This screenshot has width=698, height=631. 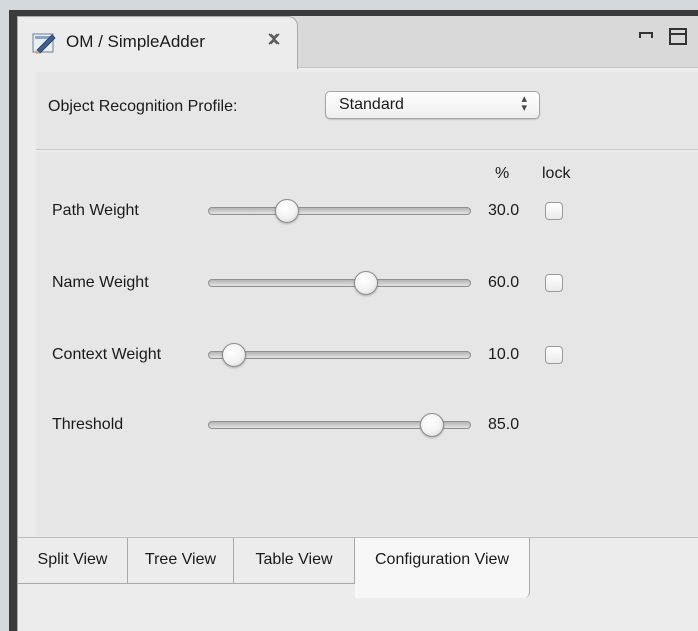 I want to click on threshold-slider-knob, so click(x=431, y=425).